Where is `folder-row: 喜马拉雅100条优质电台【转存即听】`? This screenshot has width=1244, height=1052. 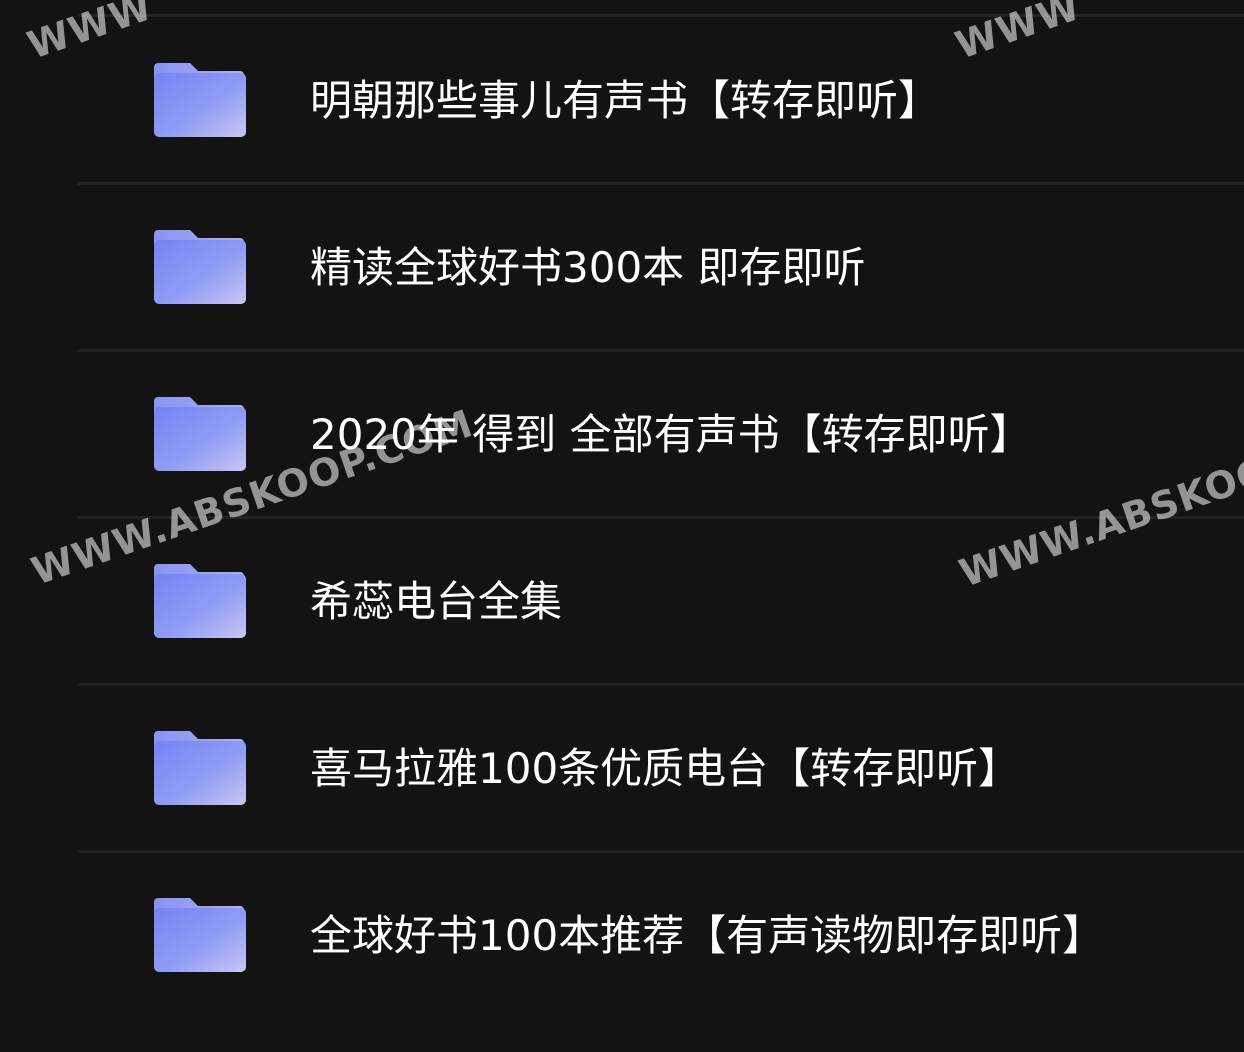 folder-row: 喜马拉雅100条优质电台【转存即听】 is located at coordinates (661, 768).